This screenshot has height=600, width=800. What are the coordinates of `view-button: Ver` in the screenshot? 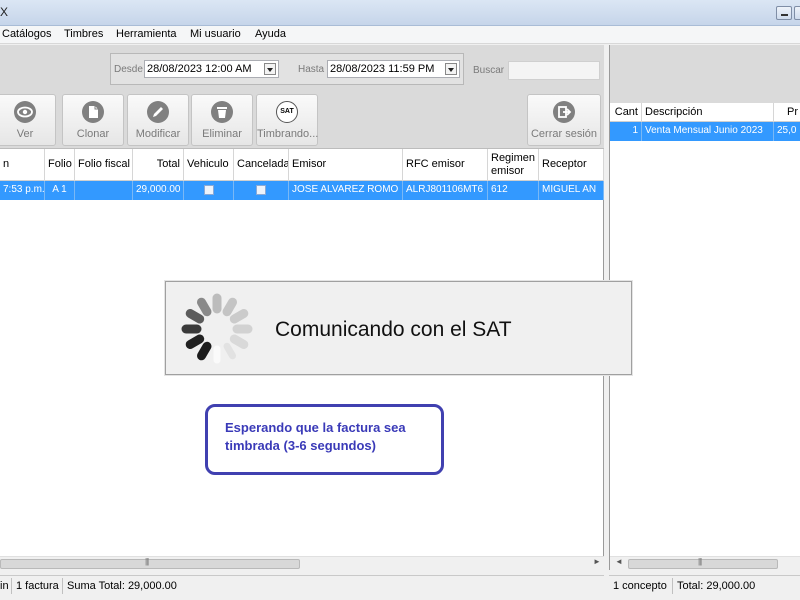 It's located at (28, 120).